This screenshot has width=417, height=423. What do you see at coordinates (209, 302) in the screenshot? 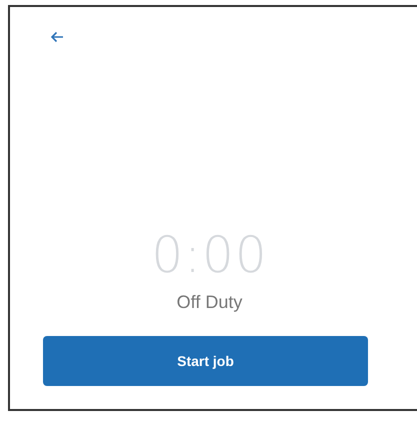
I see `duty-status: Off Duty` at bounding box center [209, 302].